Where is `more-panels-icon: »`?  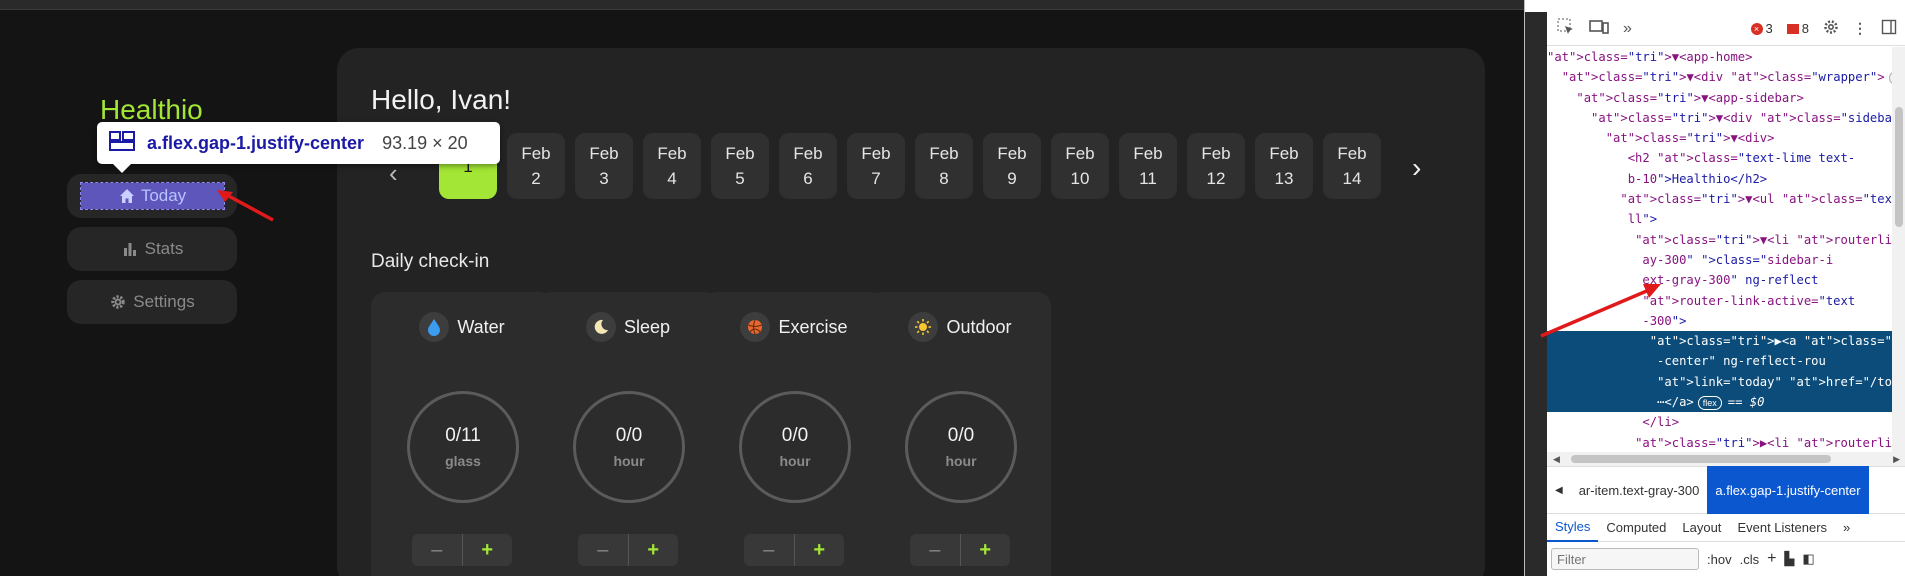 more-panels-icon: » is located at coordinates (1846, 528).